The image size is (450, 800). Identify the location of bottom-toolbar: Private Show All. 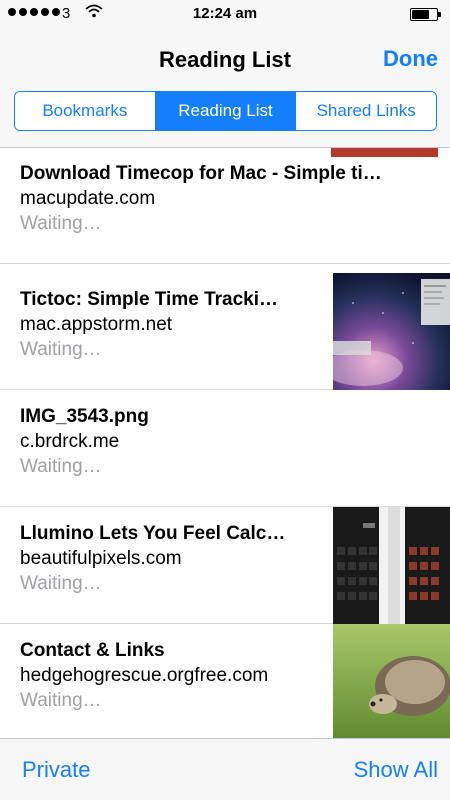
(225, 769).